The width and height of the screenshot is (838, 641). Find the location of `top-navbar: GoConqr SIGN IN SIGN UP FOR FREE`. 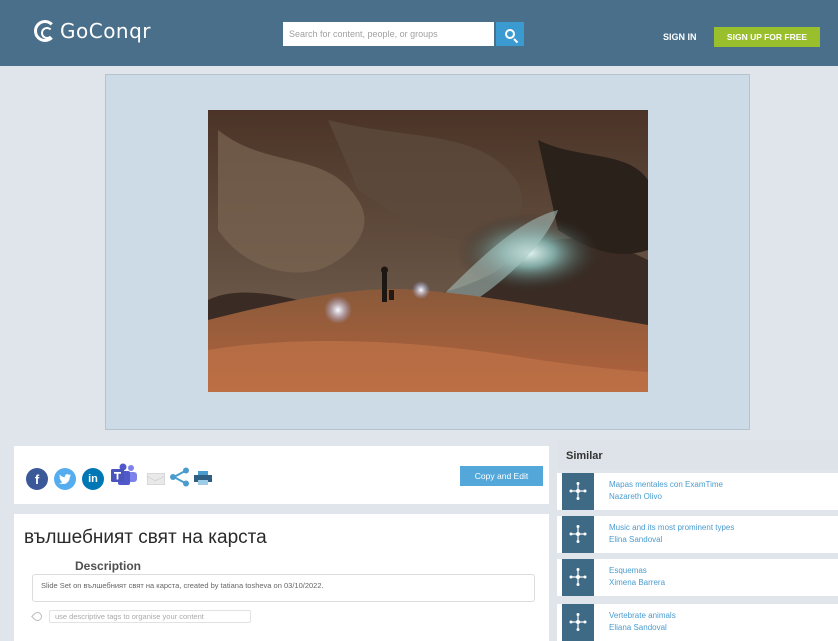

top-navbar: GoConqr SIGN IN SIGN UP FOR FREE is located at coordinates (419, 33).